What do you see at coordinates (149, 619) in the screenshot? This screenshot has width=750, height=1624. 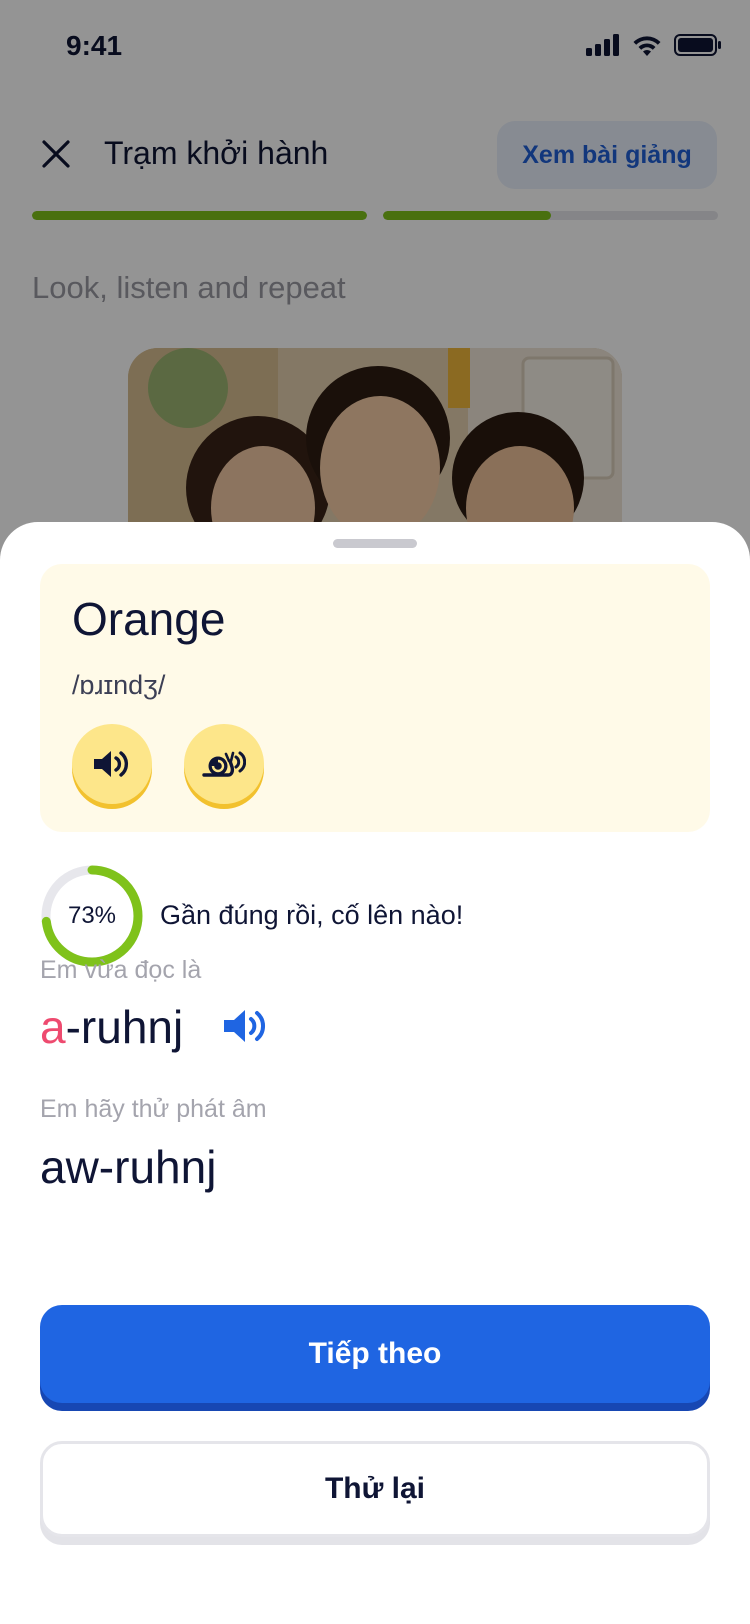 I see `target-word: Orange` at bounding box center [149, 619].